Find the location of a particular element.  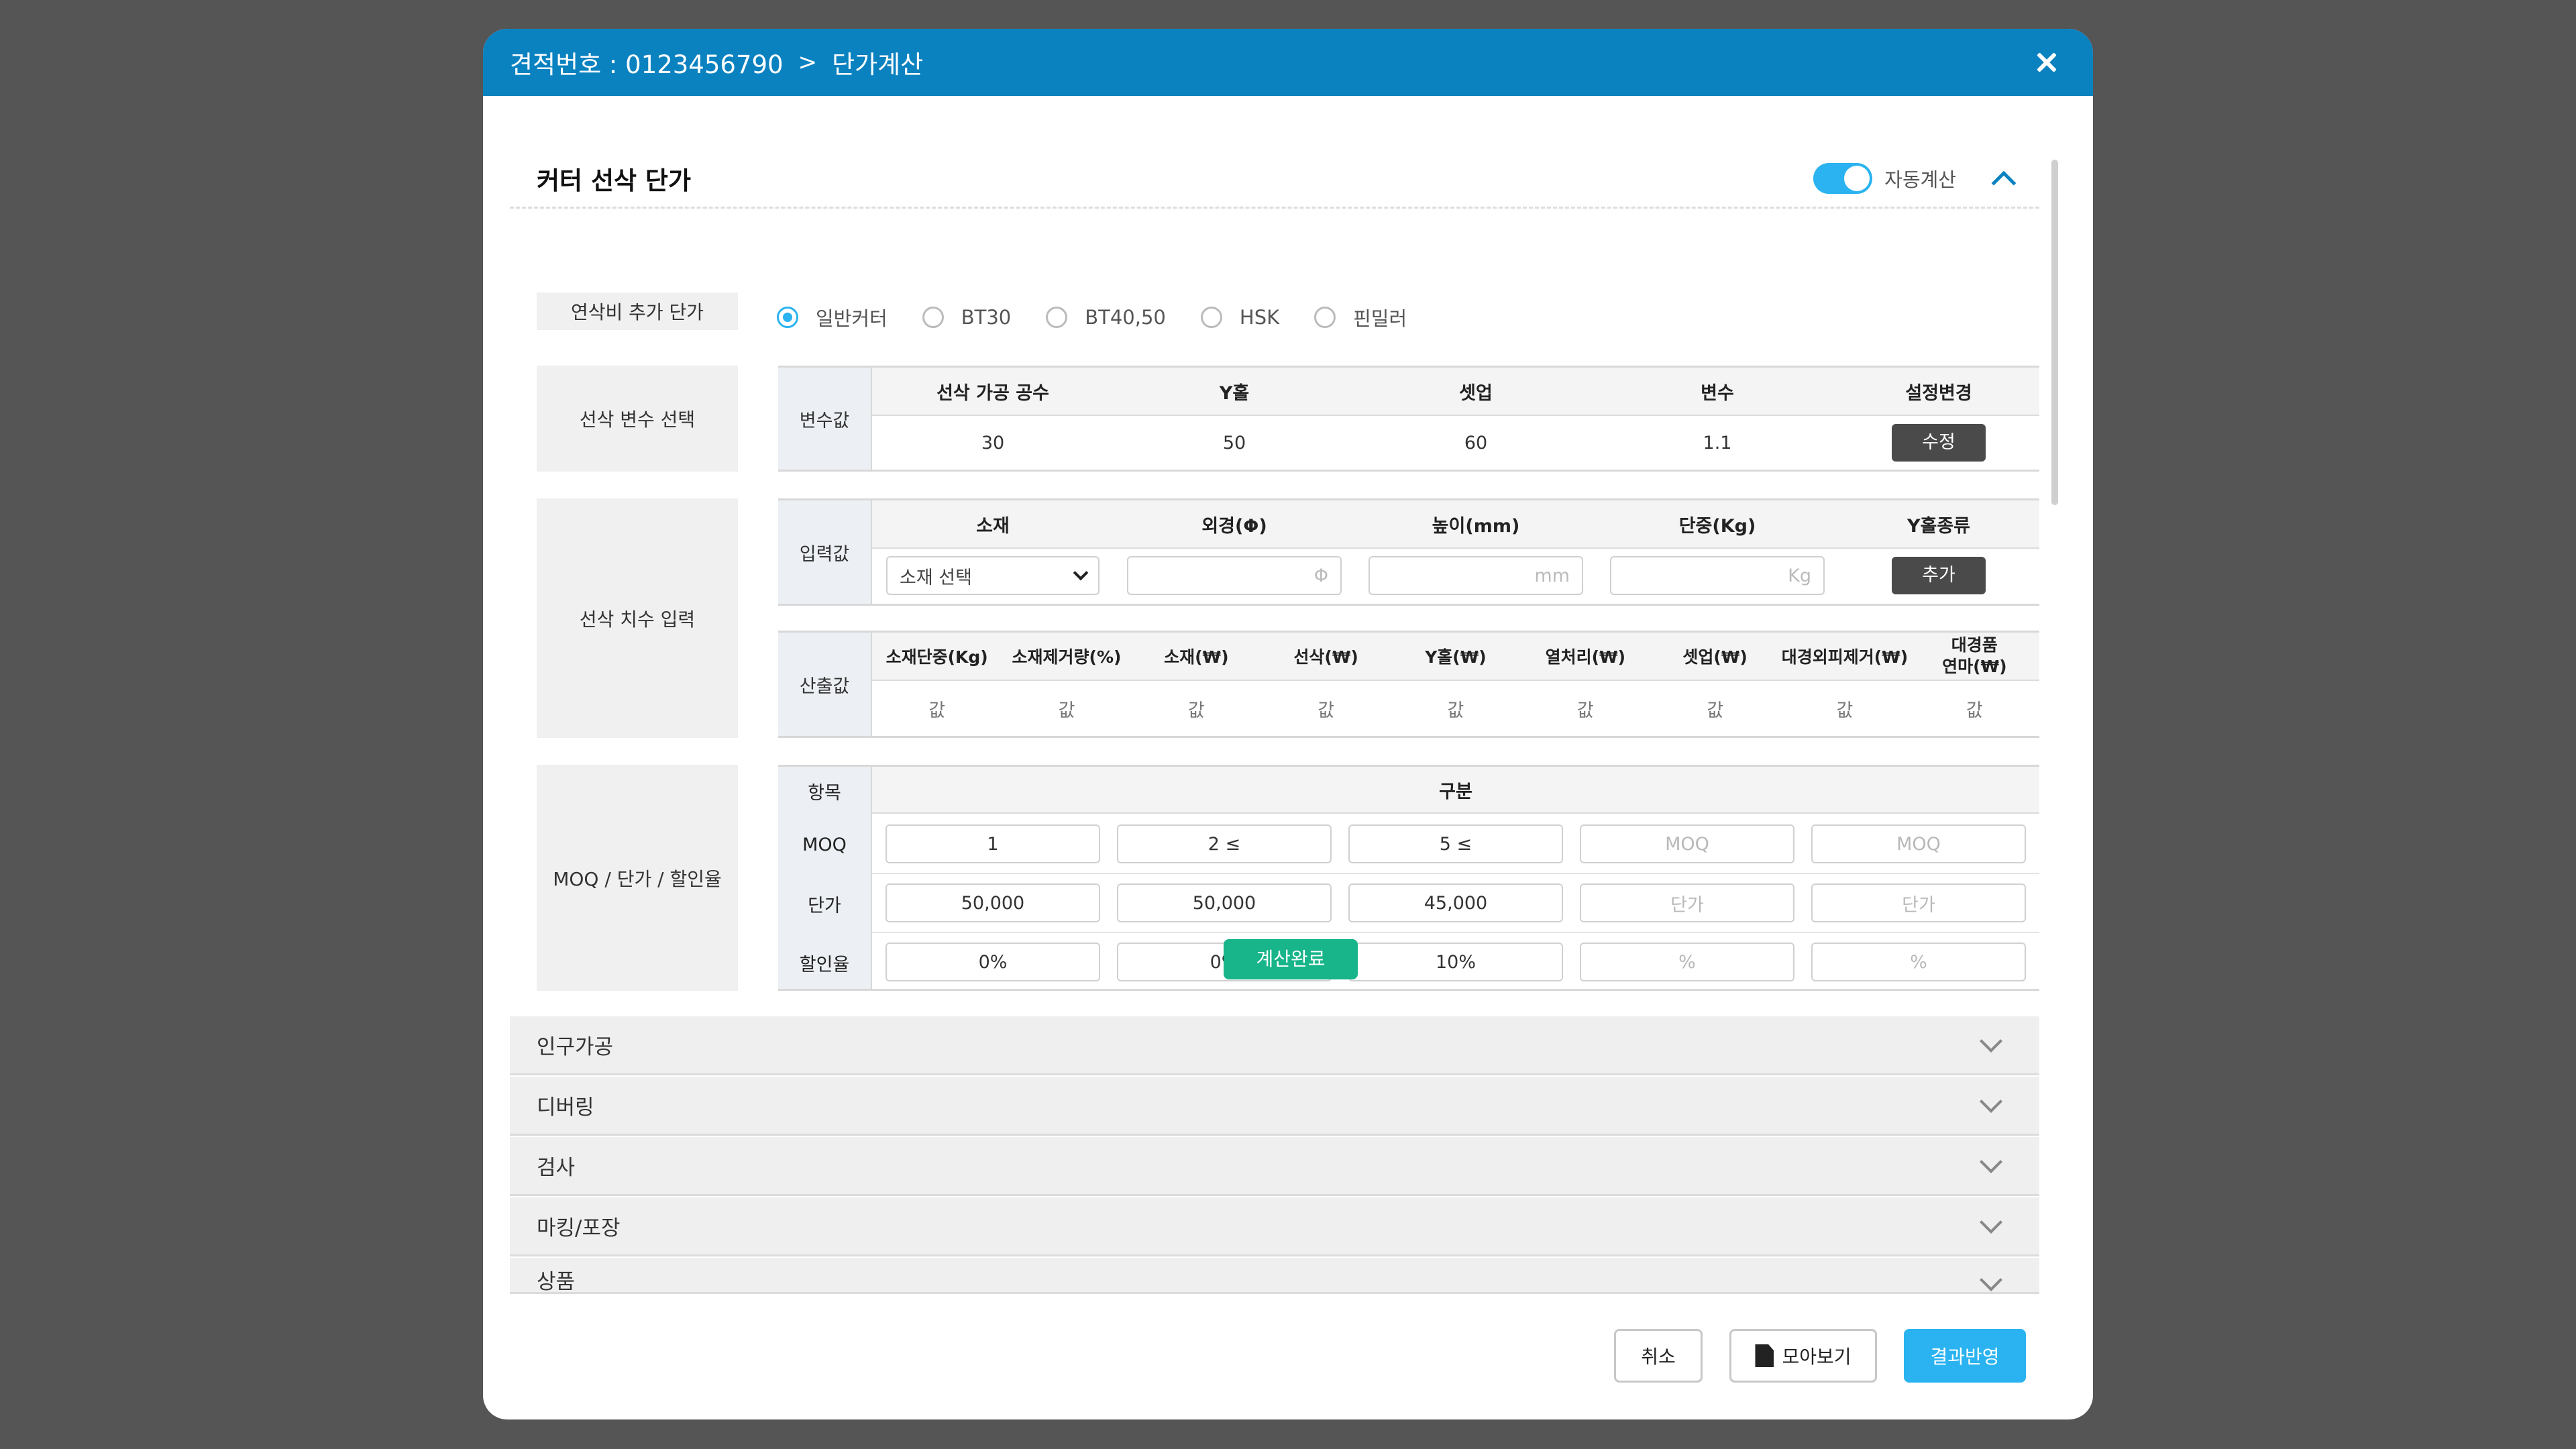

column-header: 대경외피제거(₩) is located at coordinates (1845, 657).